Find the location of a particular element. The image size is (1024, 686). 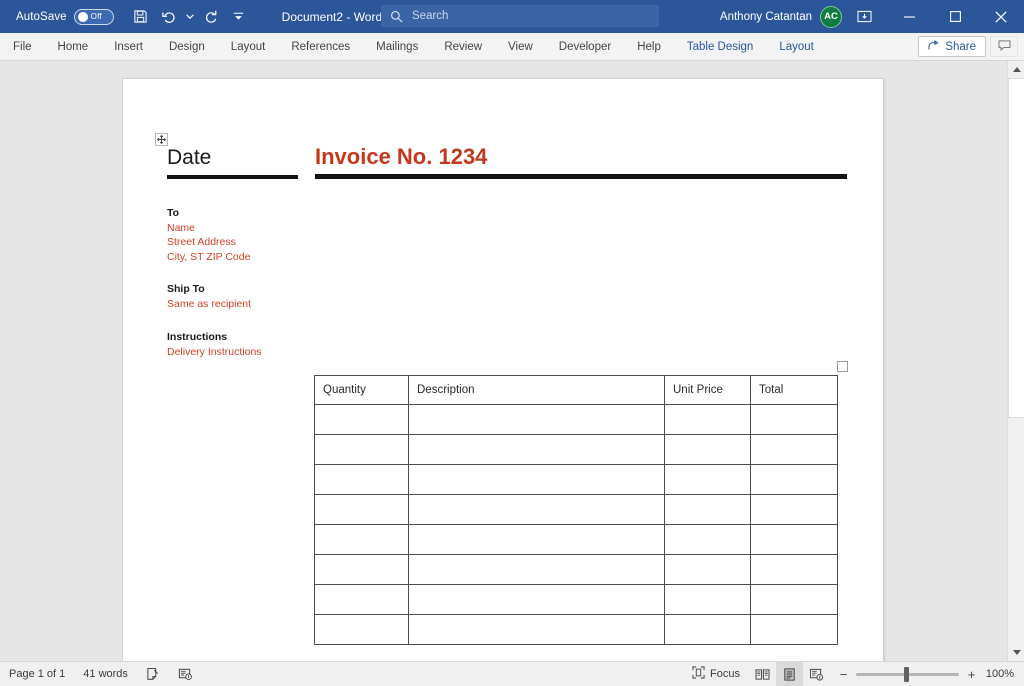

tab-table-layout: Layout is located at coordinates (796, 46).